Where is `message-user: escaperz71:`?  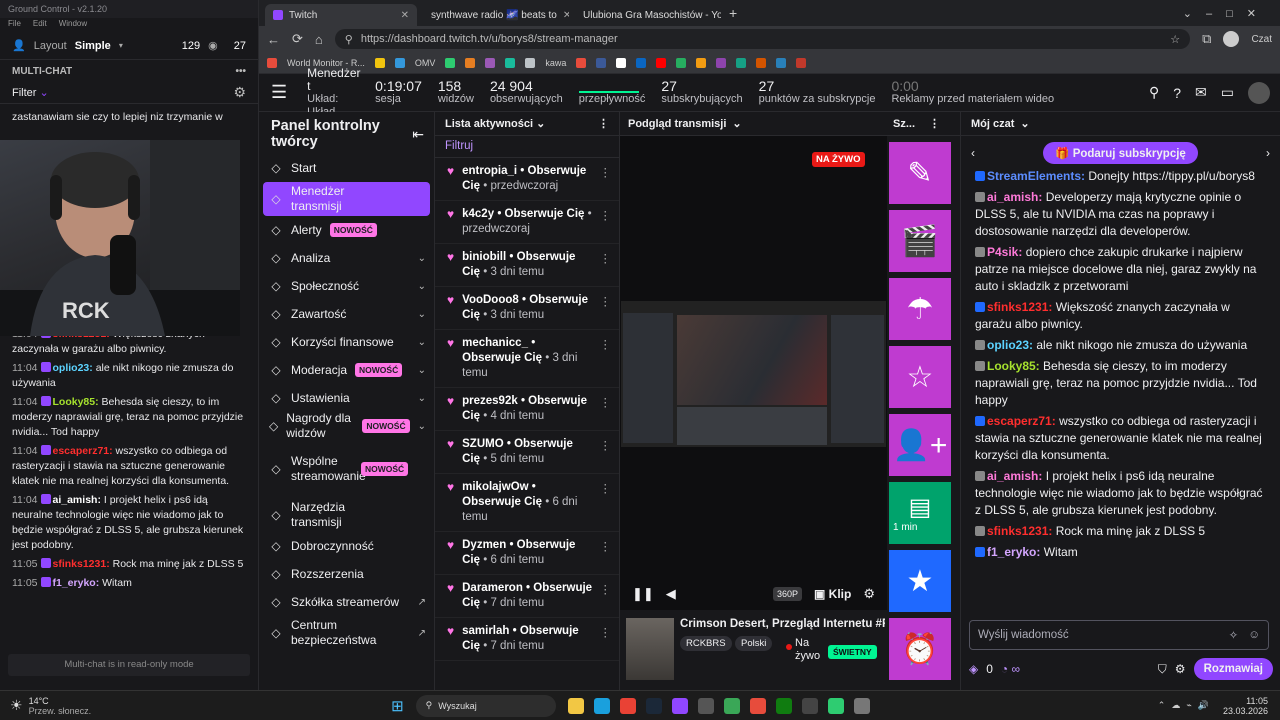
message-user: escaperz71: is located at coordinates (1021, 421).